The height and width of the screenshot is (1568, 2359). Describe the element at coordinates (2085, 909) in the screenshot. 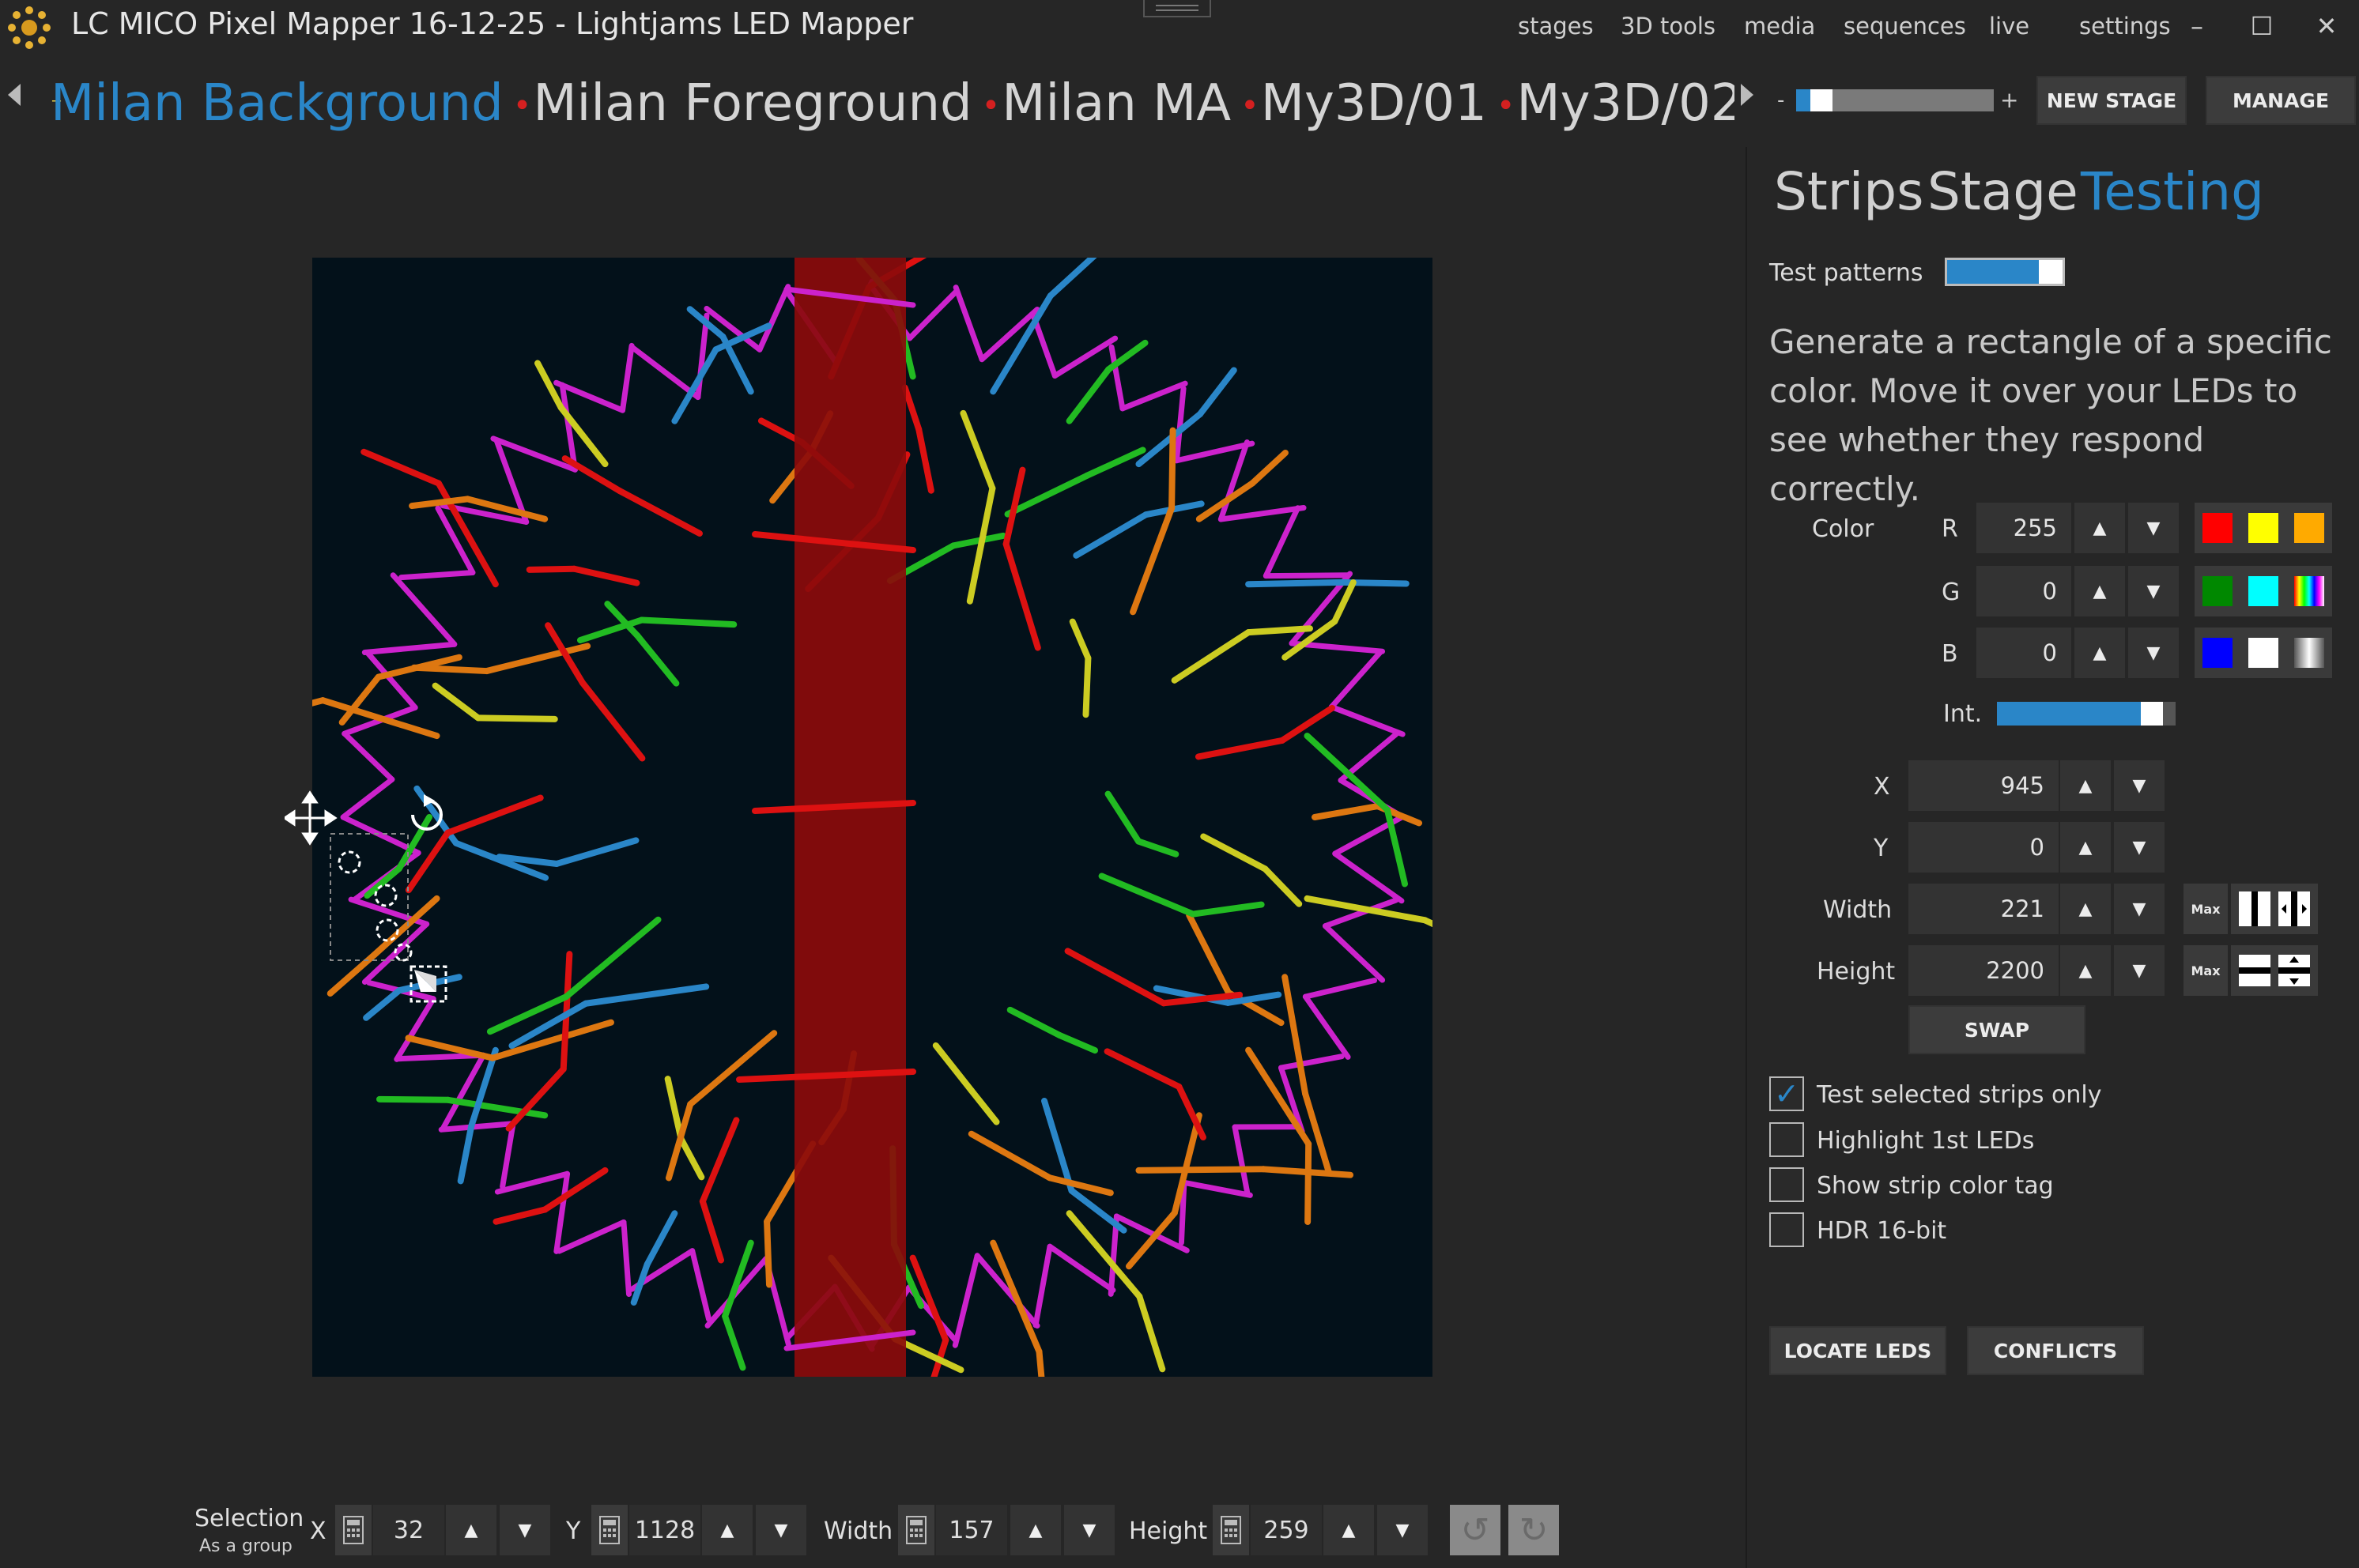

I see `width-up-button: ▲` at that location.